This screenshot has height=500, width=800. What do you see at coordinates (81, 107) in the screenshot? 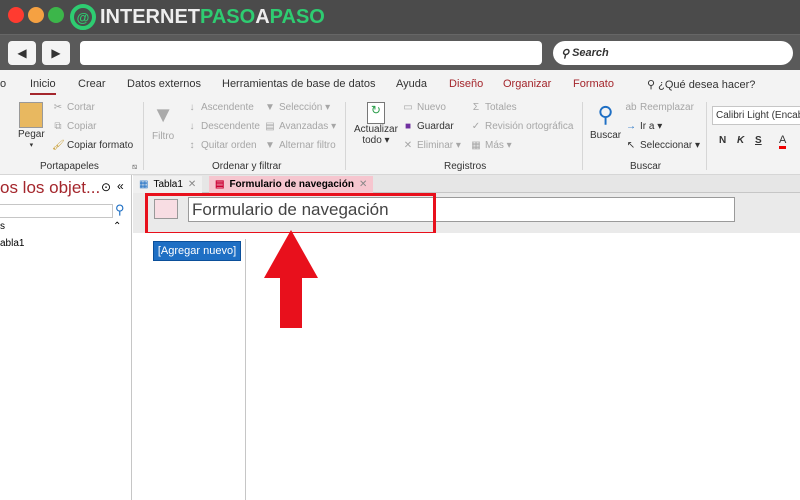
I see `cortar-label: Cortar` at bounding box center [81, 107].